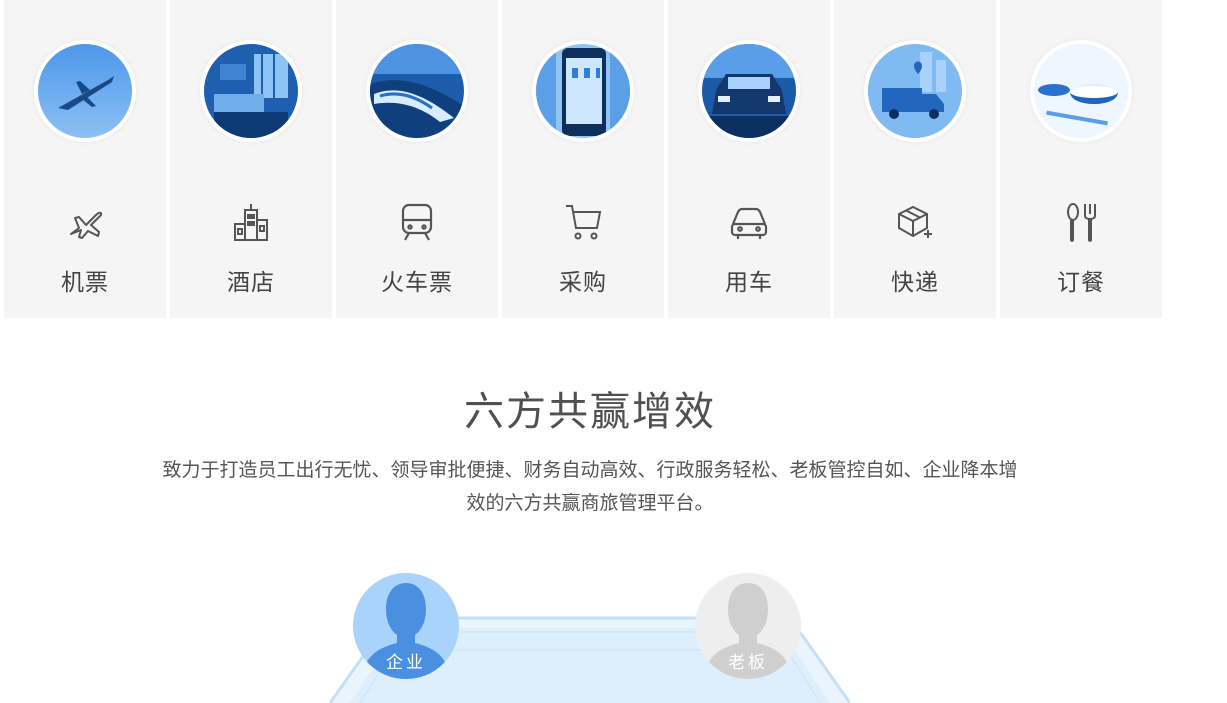 The image size is (1227, 703). I want to click on service-tile-express: 快递, so click(915, 159).